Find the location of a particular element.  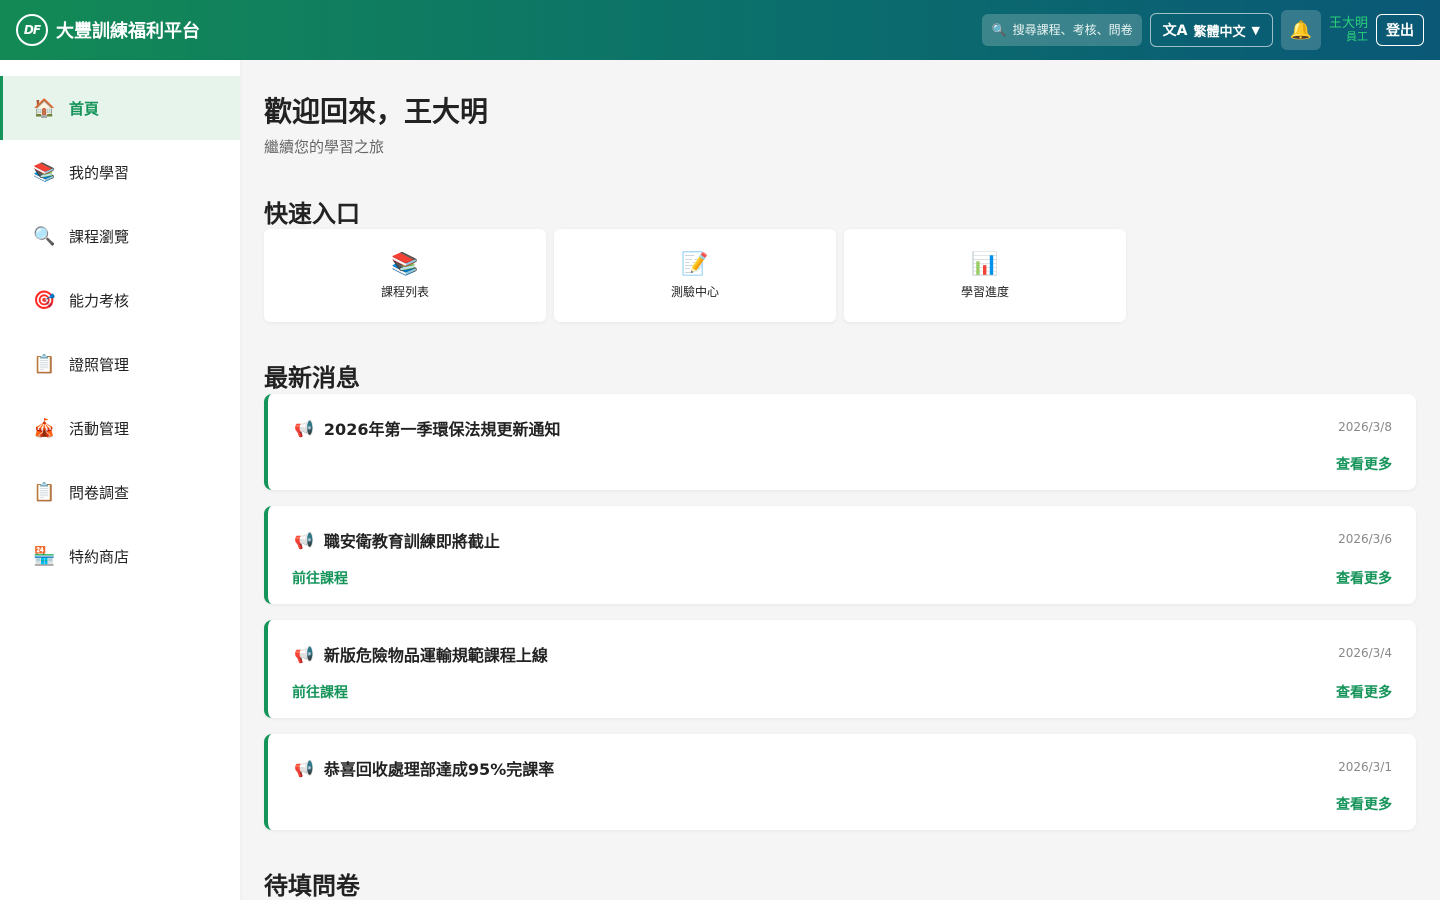

quick-access-card: 📝 測驗中心 is located at coordinates (695, 275).